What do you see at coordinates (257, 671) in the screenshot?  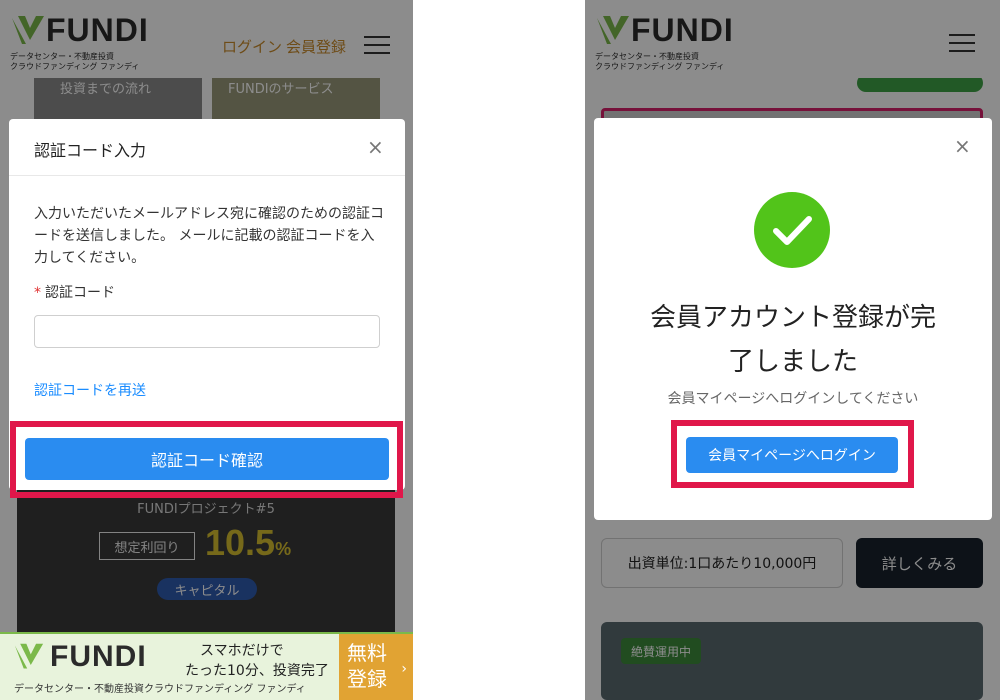 I see `banner-headline-2: たった10分、投資完了` at bounding box center [257, 671].